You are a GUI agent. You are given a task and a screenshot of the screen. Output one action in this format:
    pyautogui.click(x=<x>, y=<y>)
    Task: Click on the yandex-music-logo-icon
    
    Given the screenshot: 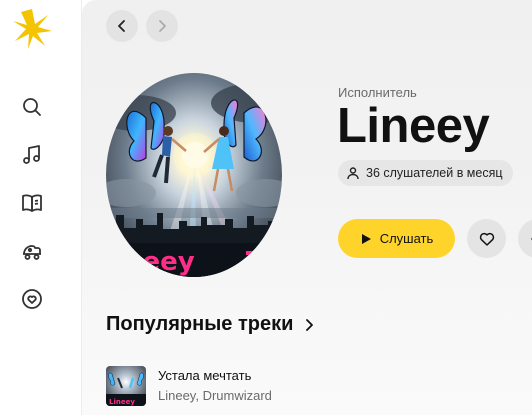 What is the action you would take?
    pyautogui.click(x=32, y=29)
    